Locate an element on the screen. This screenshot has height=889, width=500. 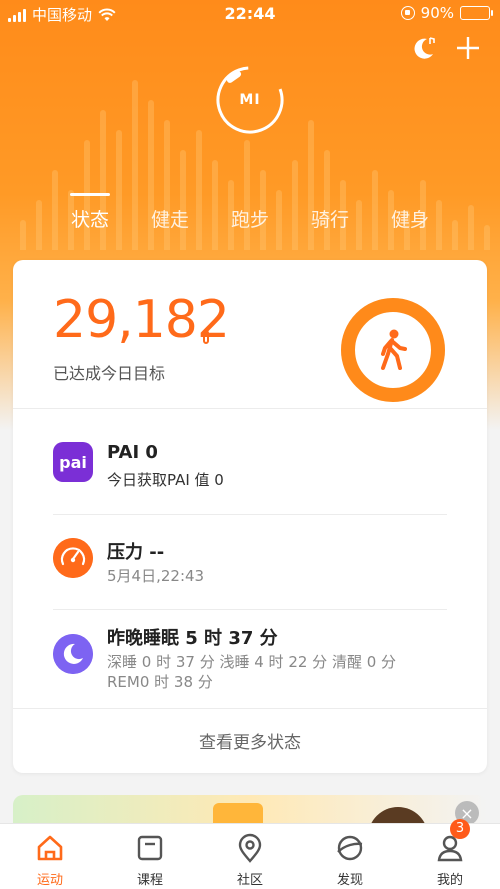
sleep-moon-icon is located at coordinates (73, 654).